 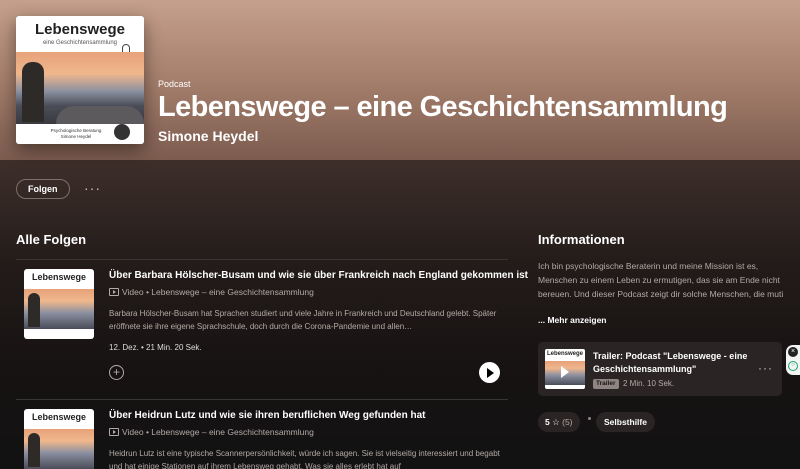 I want to click on close-icon: ×, so click(x=793, y=352).